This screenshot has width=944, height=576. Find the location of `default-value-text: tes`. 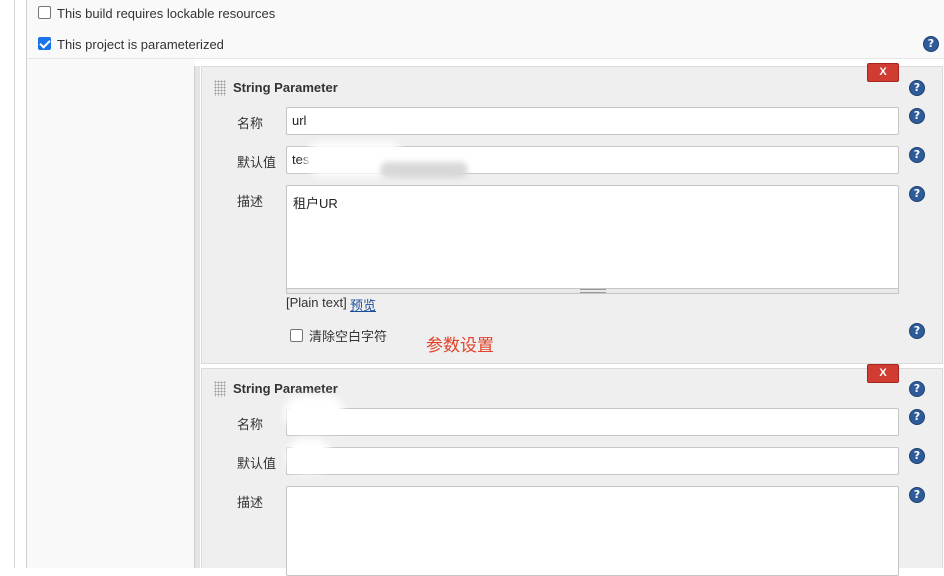

default-value-text: tes is located at coordinates (301, 159).